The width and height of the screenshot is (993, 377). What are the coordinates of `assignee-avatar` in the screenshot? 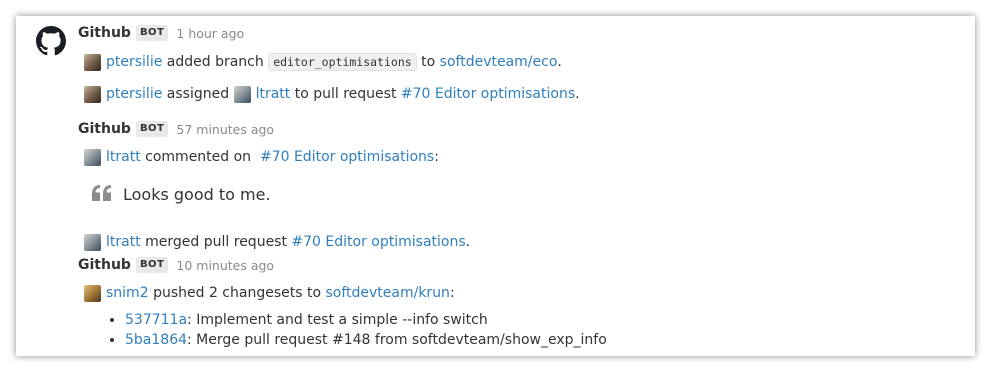 It's located at (242, 94).